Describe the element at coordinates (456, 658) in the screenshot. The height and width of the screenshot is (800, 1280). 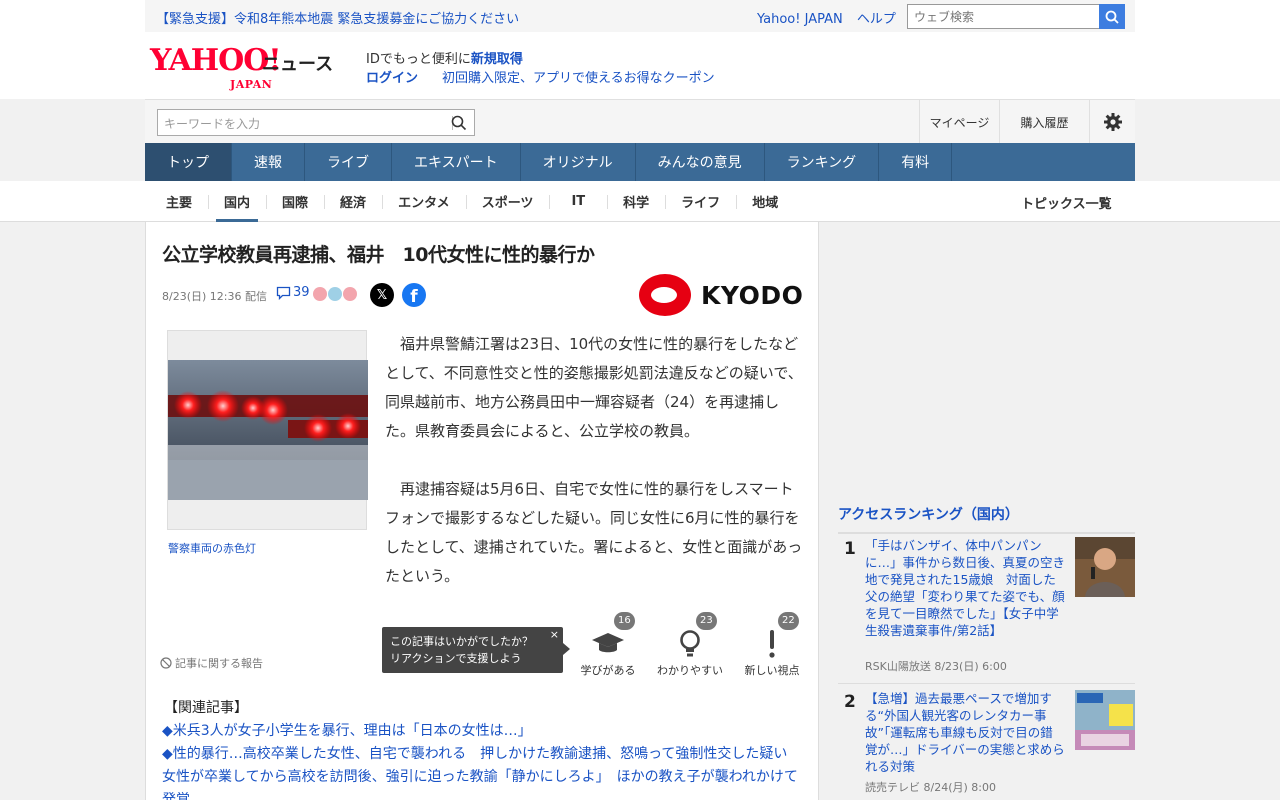
I see `tooltip-line2: リアクションで支援しよう` at that location.